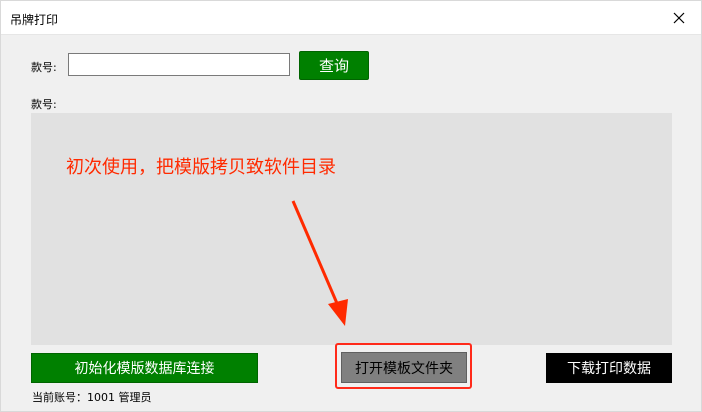 This screenshot has height=412, width=702. I want to click on window-title: 吊牌打印, so click(34, 20).